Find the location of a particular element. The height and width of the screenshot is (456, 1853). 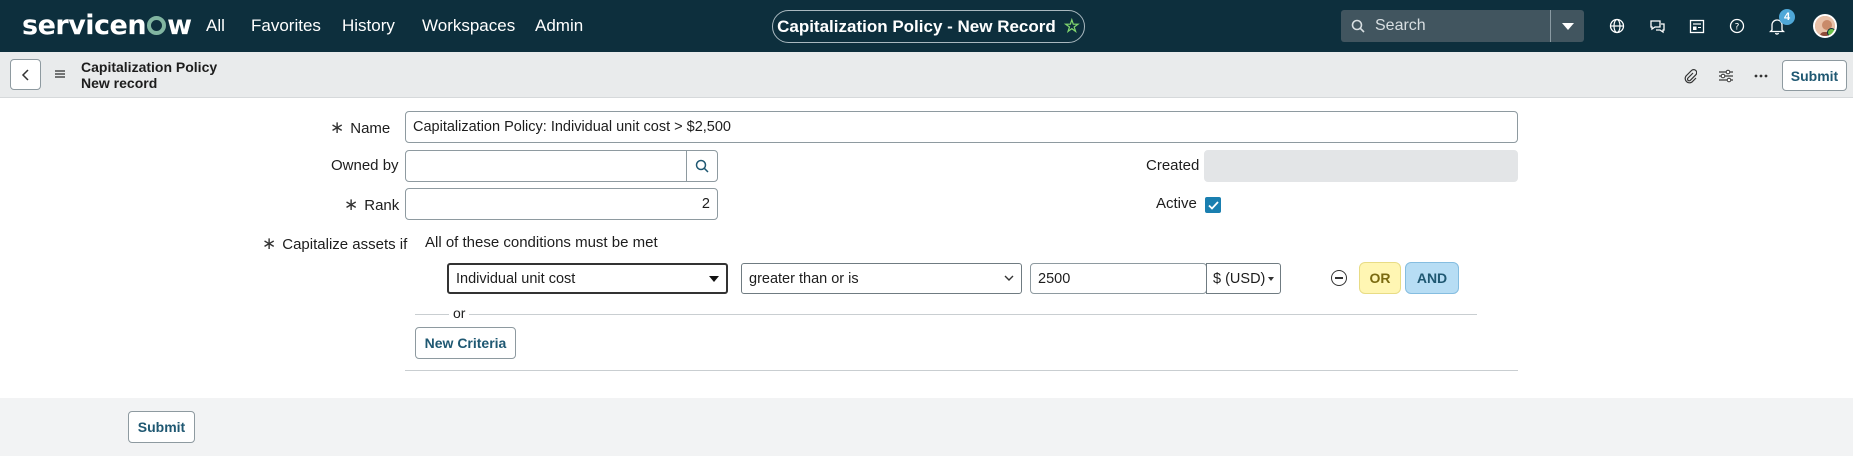

submit-button-bottom: Submit is located at coordinates (161, 427).